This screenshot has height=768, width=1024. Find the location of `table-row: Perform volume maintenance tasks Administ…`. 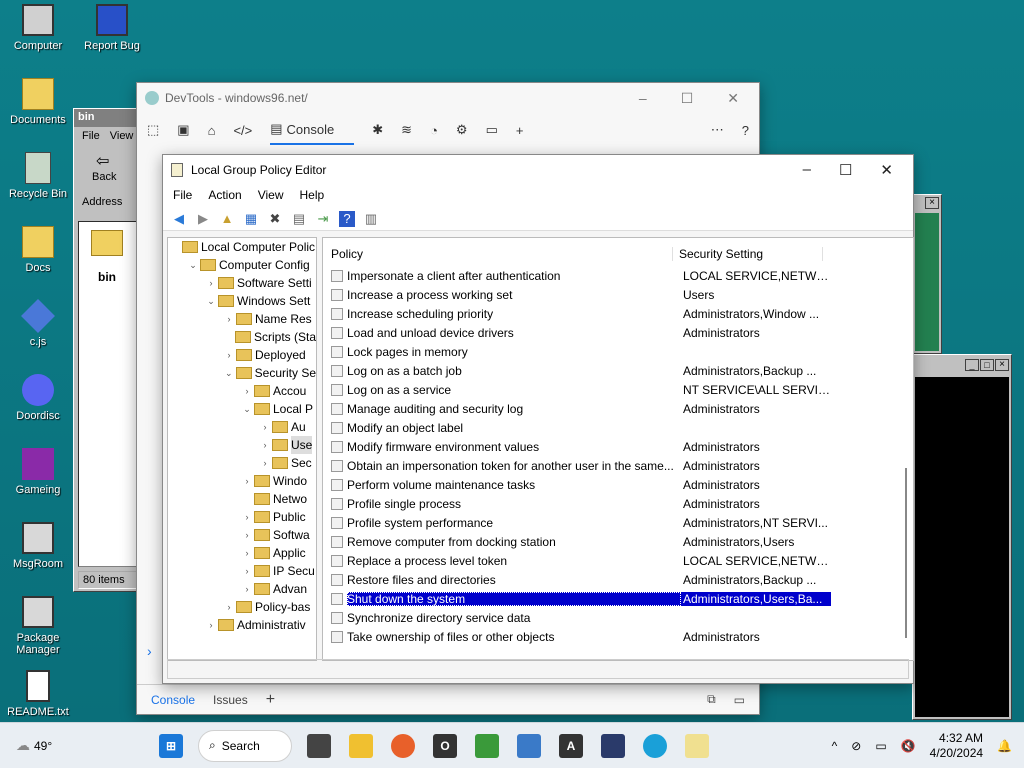

table-row: Perform volume maintenance tasks Administ… is located at coordinates (618, 484).